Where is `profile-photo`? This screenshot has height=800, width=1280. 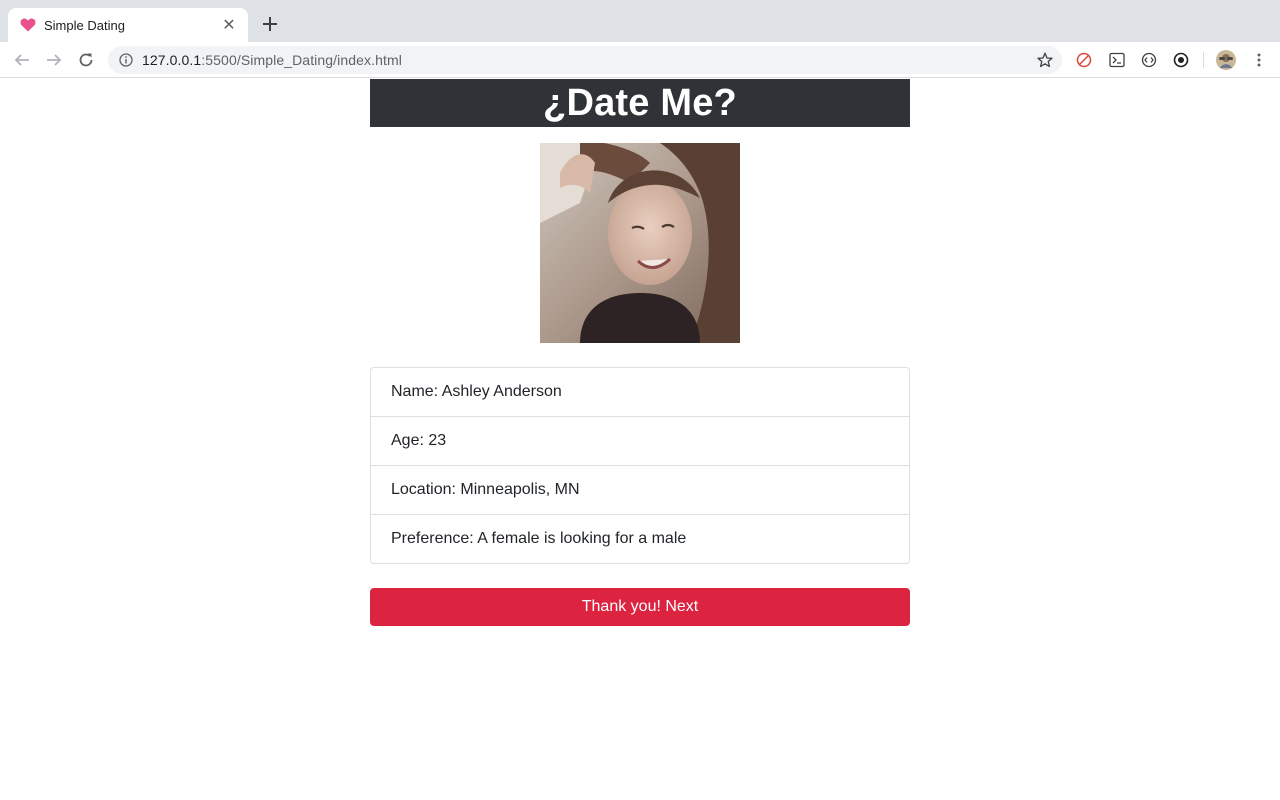 profile-photo is located at coordinates (640, 243).